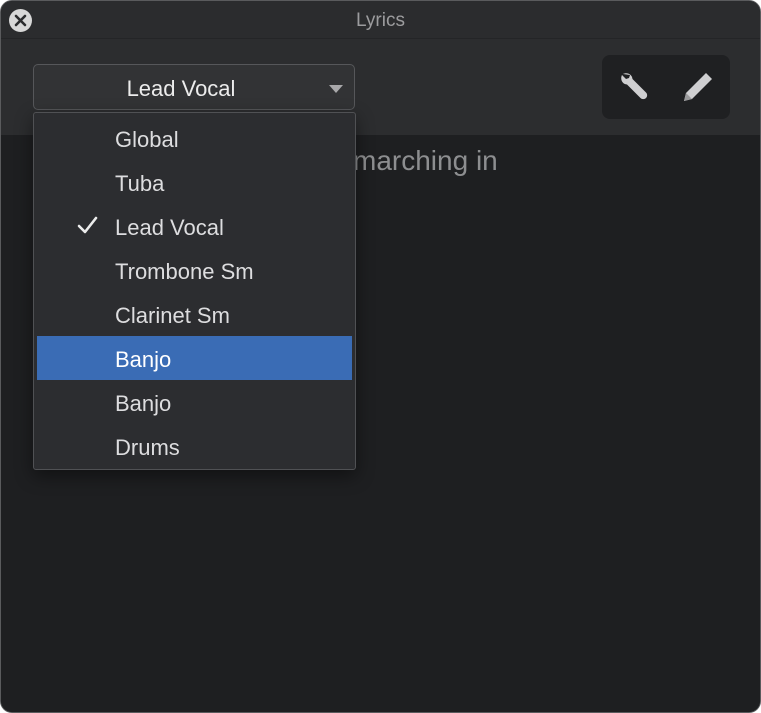 Image resolution: width=761 pixels, height=713 pixels. I want to click on menu-item: Drums, so click(194, 446).